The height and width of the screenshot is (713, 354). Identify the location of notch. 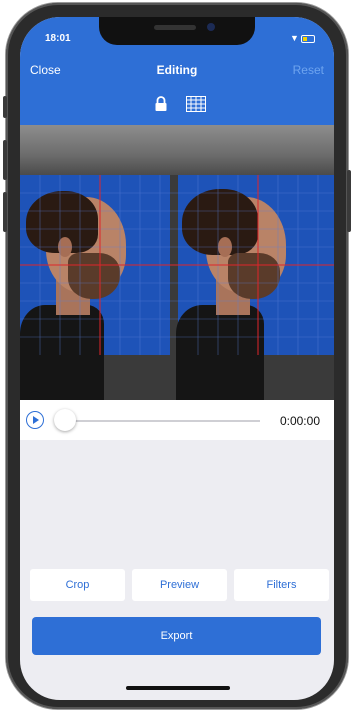
(177, 31).